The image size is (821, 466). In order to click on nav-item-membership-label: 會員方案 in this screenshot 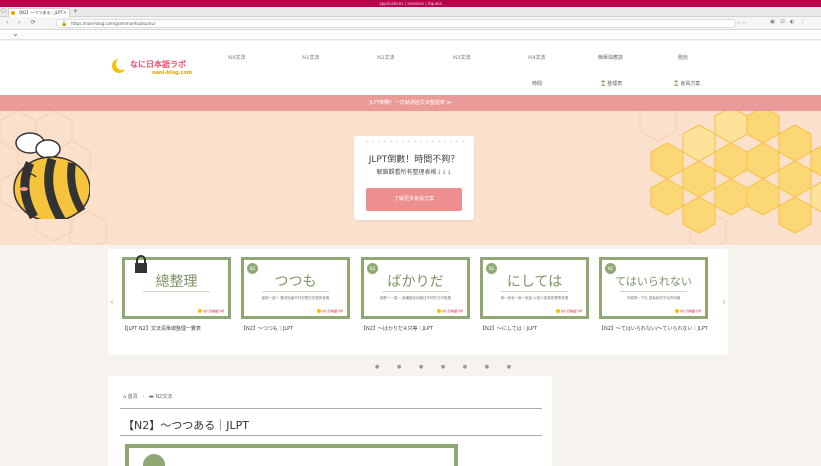, I will do `click(690, 84)`.